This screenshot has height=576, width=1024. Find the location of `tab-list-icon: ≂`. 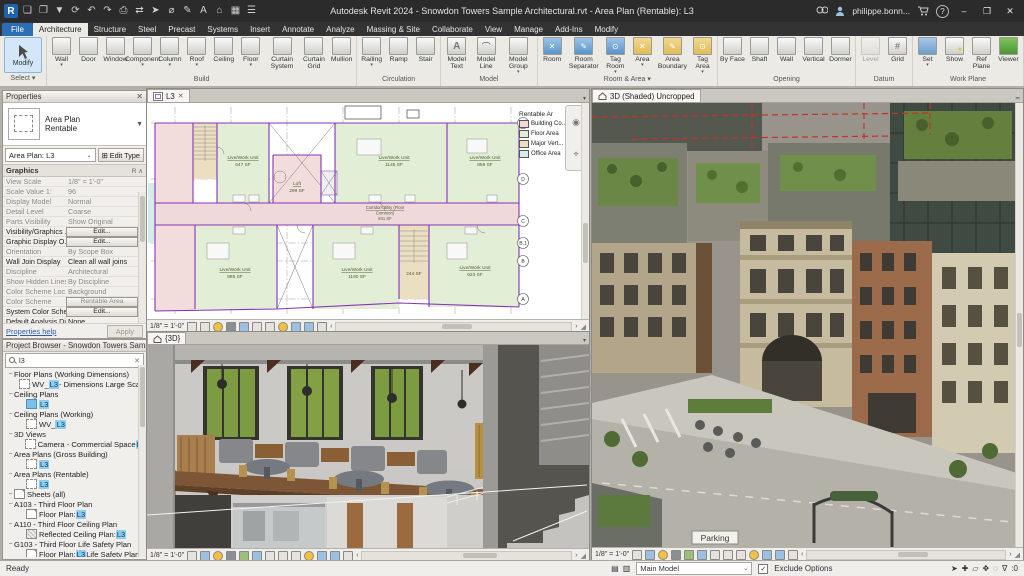

tab-list-icon: ≂ is located at coordinates (1017, 98).